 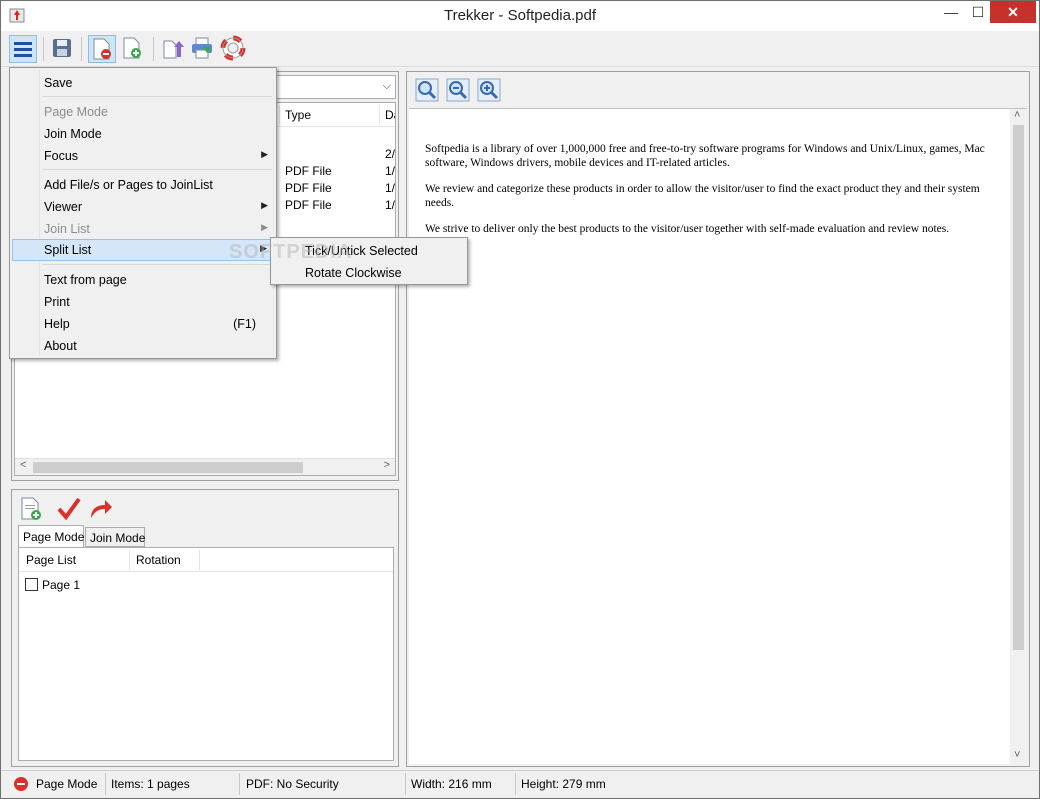 I want to click on checkmark-icon, so click(x=69, y=509).